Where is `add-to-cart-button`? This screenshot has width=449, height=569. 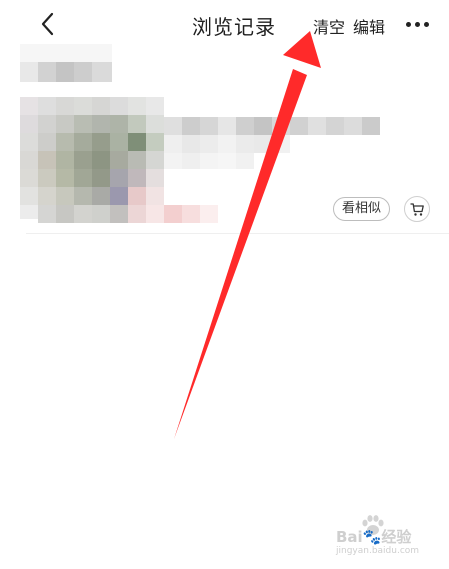 add-to-cart-button is located at coordinates (417, 209).